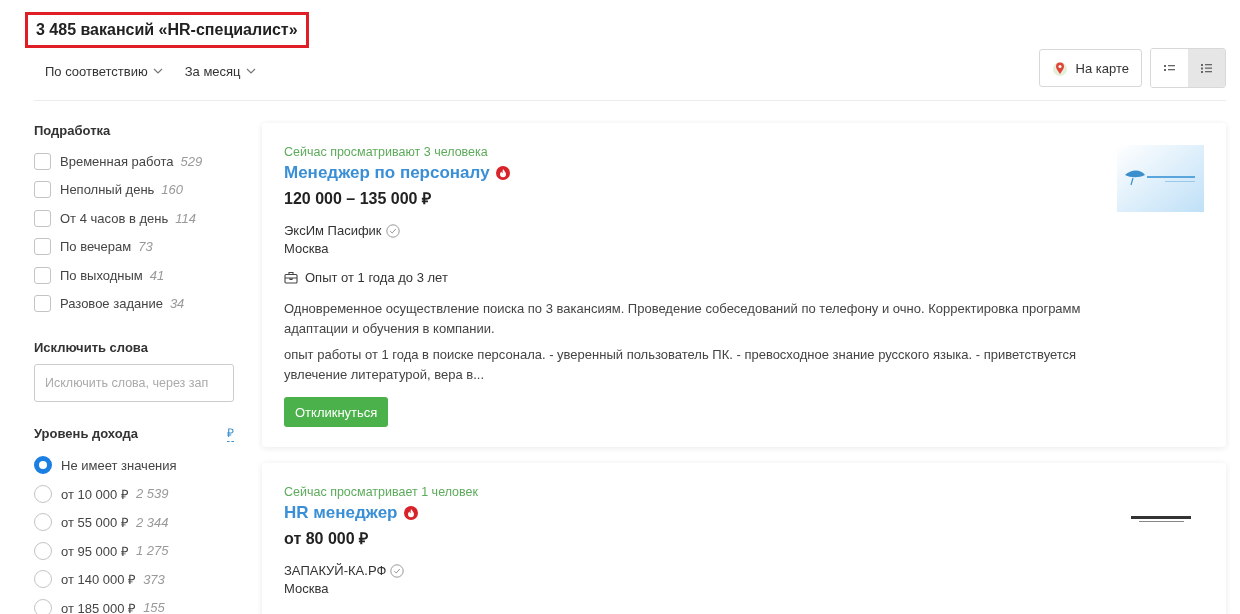 The height and width of the screenshot is (614, 1240). What do you see at coordinates (387, 173) in the screenshot?
I see `vacancy-title-link: Менеджер по персоналу` at bounding box center [387, 173].